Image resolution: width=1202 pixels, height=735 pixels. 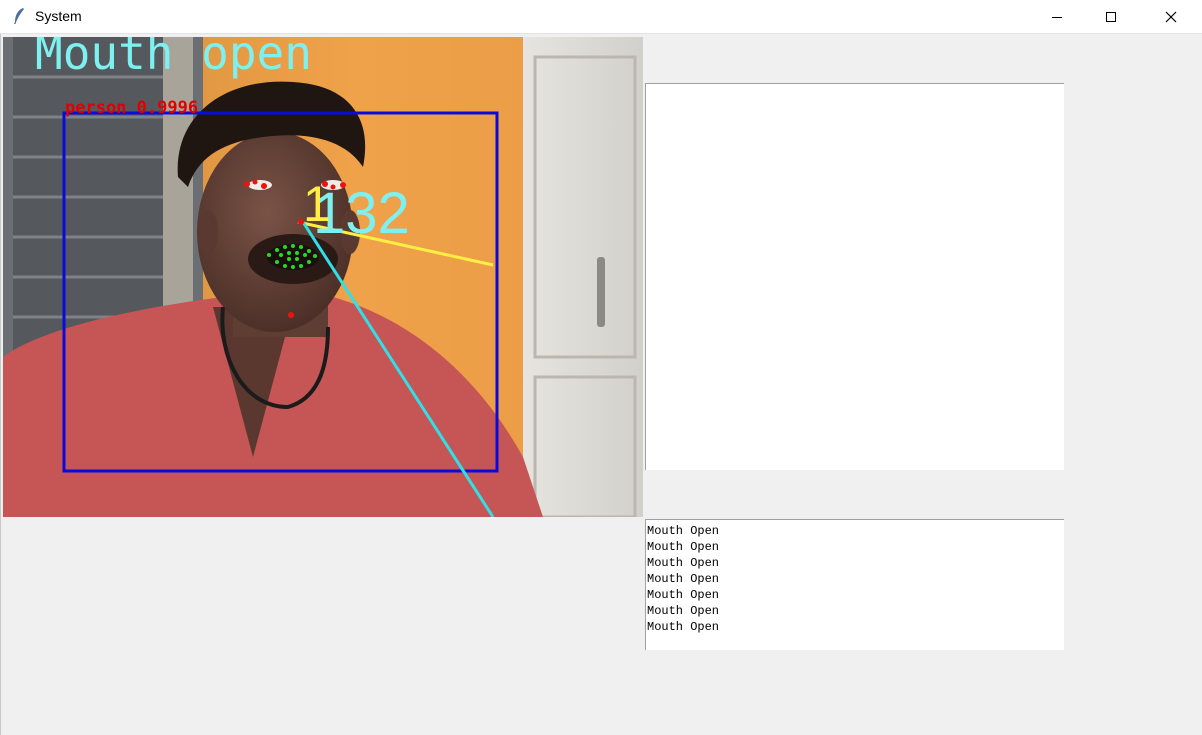 I want to click on maximize-button, so click(x=1111, y=16).